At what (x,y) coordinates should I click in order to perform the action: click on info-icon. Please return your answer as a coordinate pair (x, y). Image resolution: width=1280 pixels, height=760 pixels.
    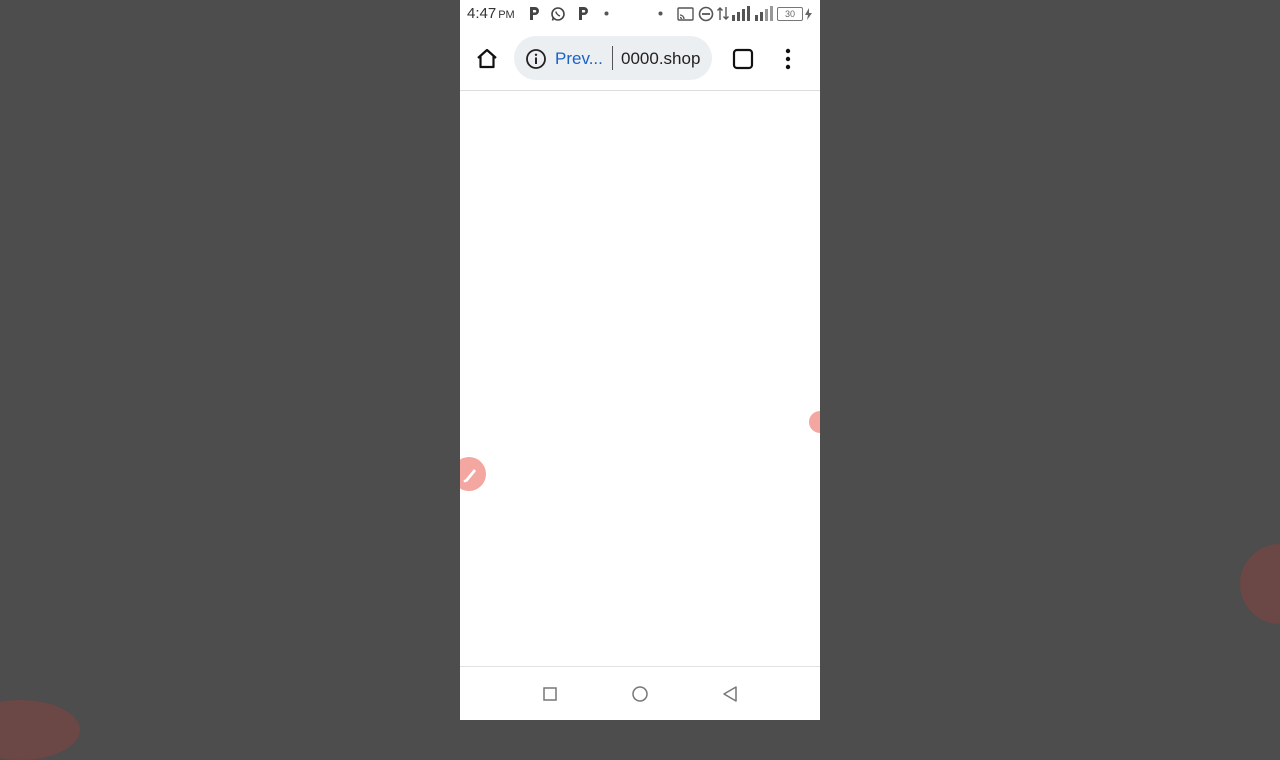
    Looking at the image, I should click on (536, 59).